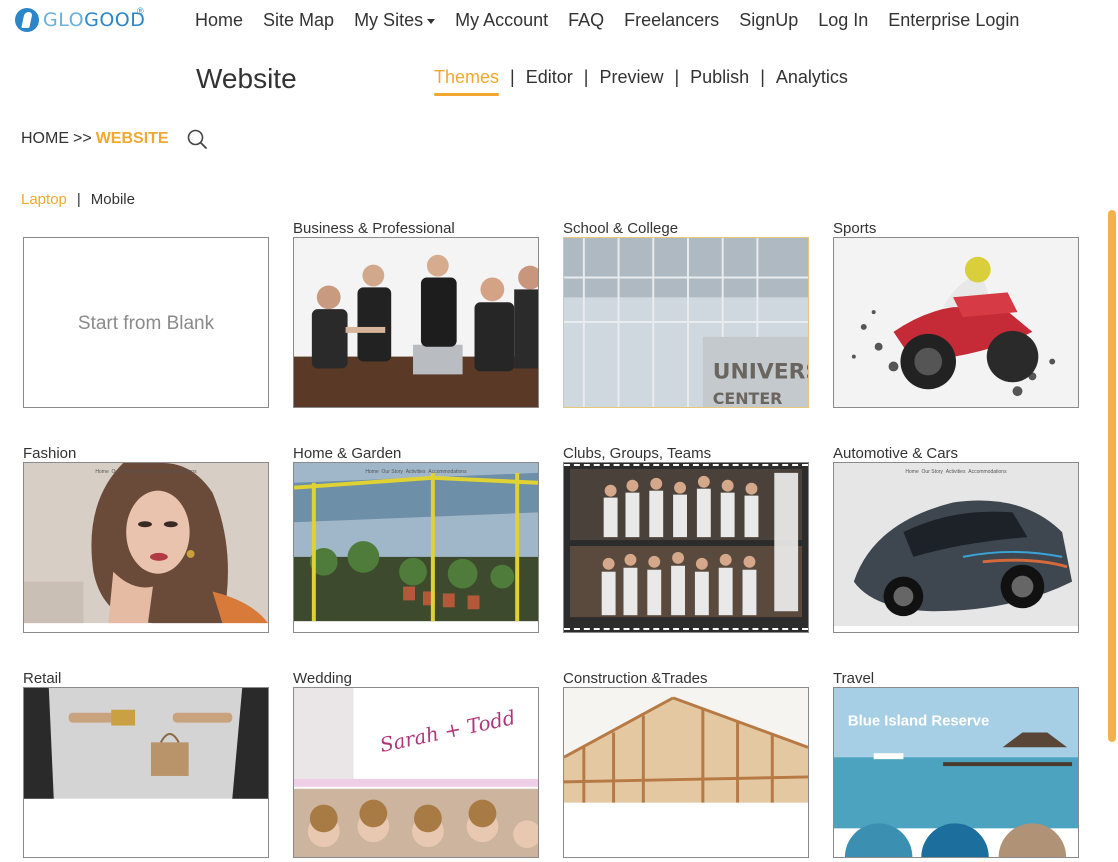 This screenshot has width=1118, height=862. Describe the element at coordinates (621, 228) in the screenshot. I see `theme-title: School & College` at that location.